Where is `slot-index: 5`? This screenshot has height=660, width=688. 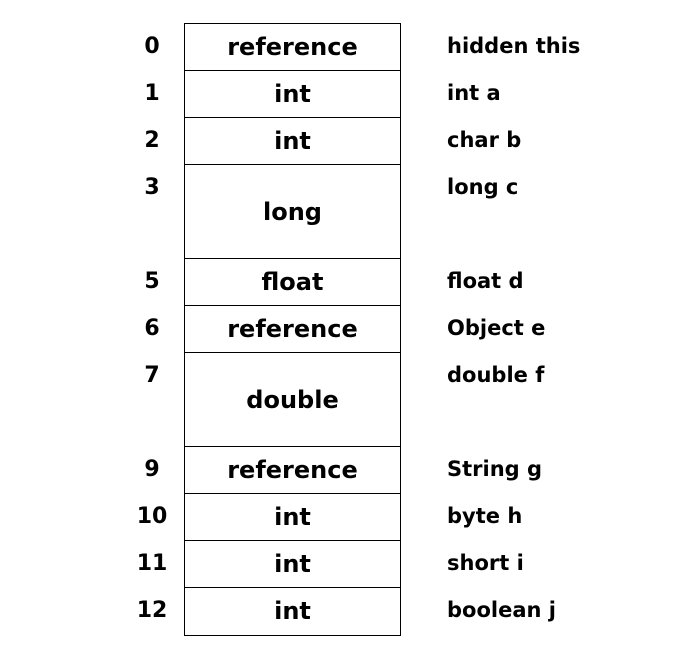 slot-index: 5 is located at coordinates (152, 281).